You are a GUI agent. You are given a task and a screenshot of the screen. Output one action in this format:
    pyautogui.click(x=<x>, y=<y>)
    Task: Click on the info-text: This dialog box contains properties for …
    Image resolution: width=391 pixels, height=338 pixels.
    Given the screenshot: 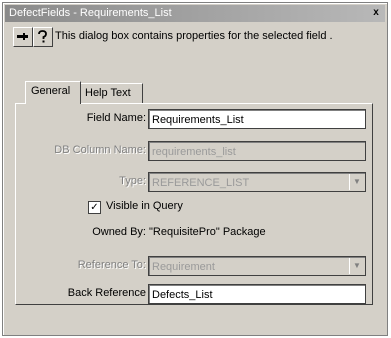 What is the action you would take?
    pyautogui.click(x=194, y=36)
    